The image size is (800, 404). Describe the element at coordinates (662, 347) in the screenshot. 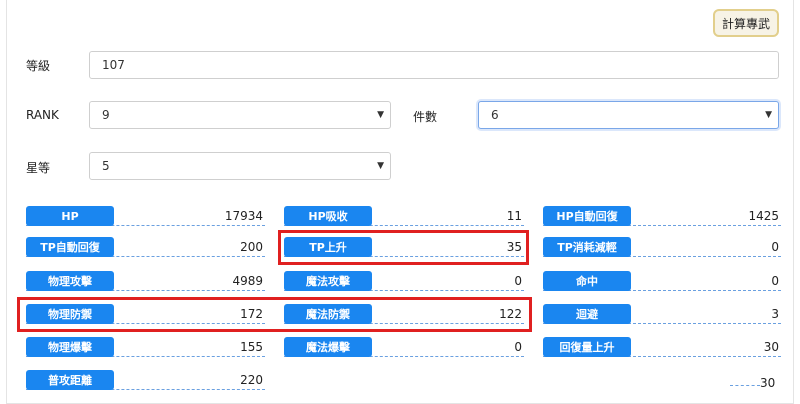

I see `stat-row-heal-up: 回復量上升 30` at that location.